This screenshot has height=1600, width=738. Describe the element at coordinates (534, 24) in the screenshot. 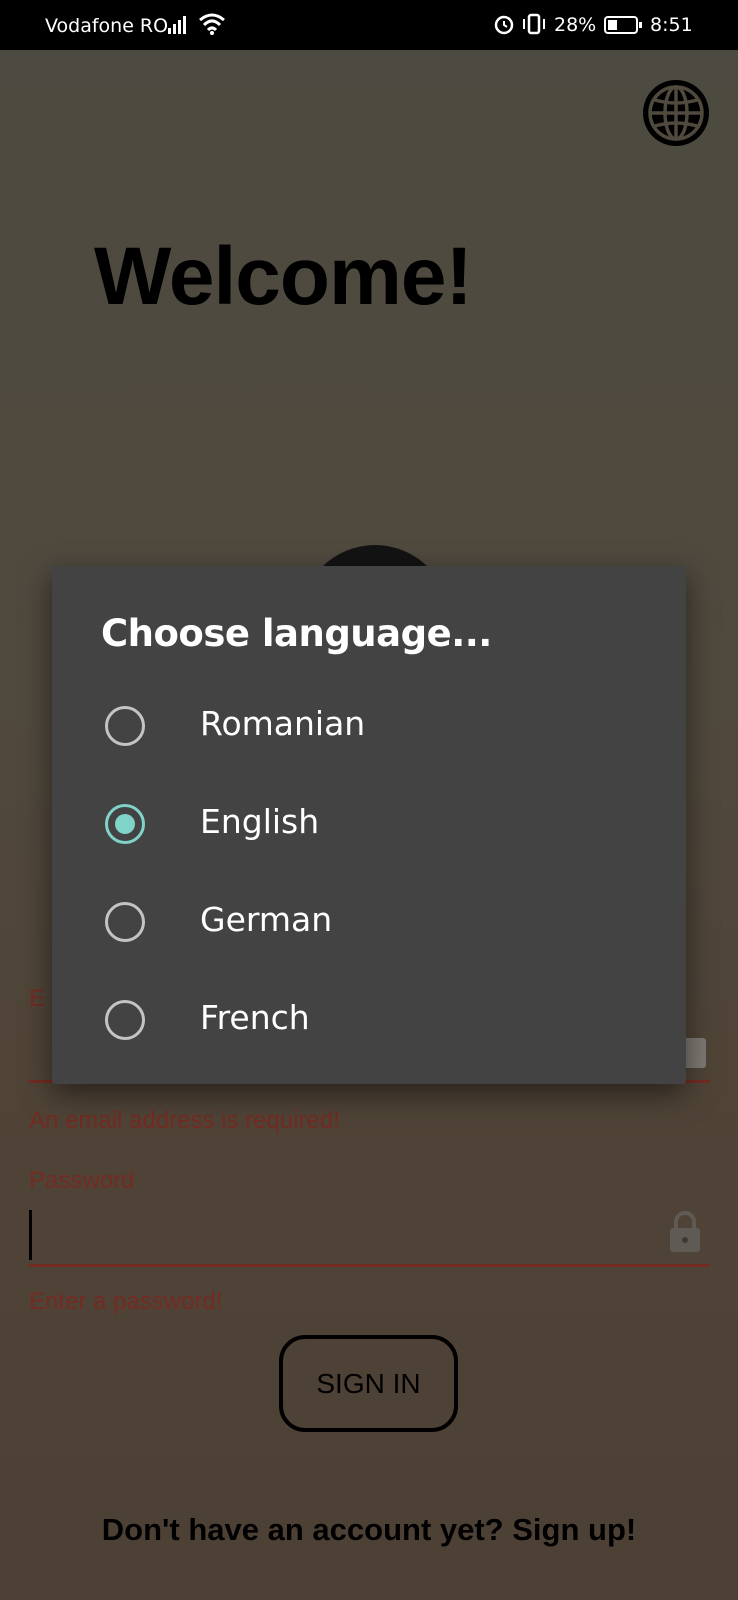

I see `vibrate-icon` at that location.